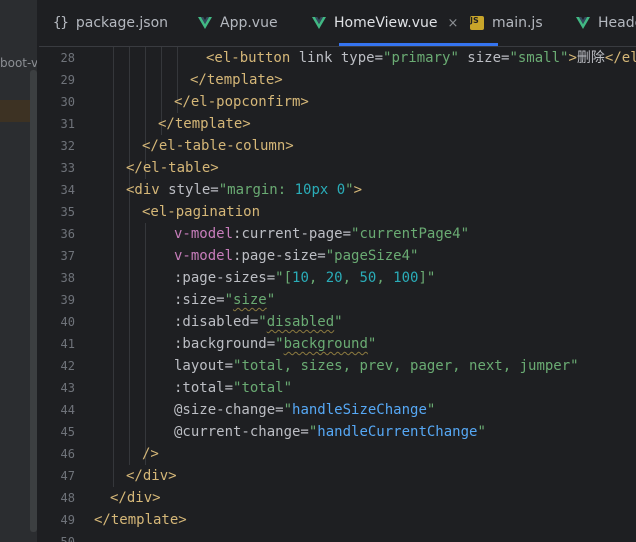  What do you see at coordinates (216, 322) in the screenshot?
I see `code-token: :disabled=` at bounding box center [216, 322].